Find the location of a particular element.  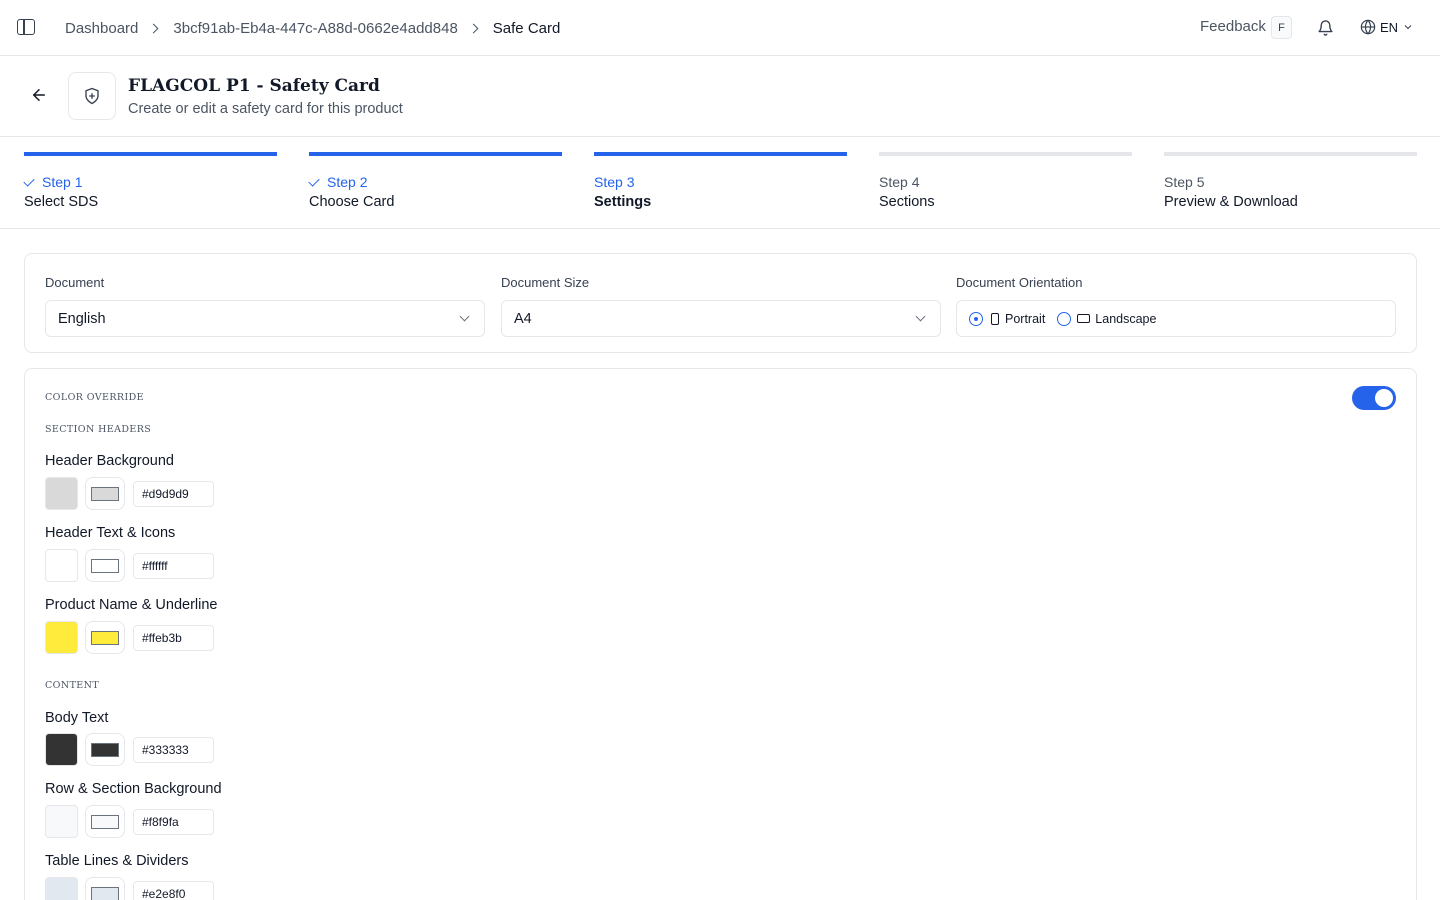

row-section-background-label: Row & Section Background is located at coordinates (133, 789).